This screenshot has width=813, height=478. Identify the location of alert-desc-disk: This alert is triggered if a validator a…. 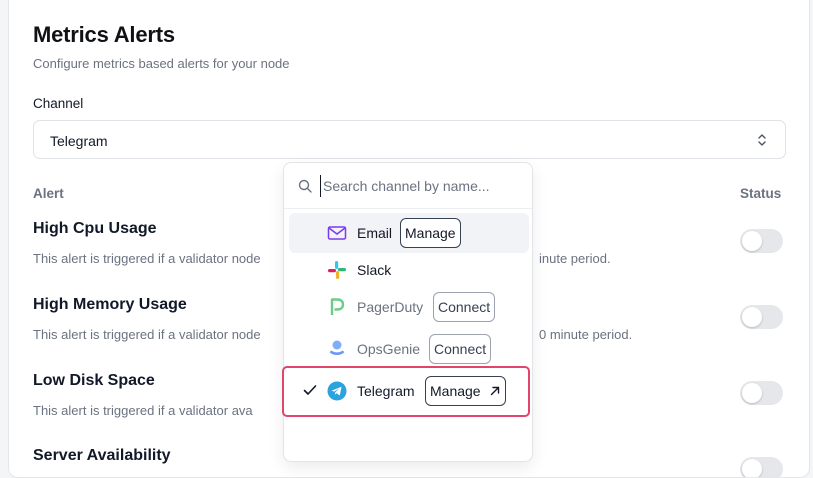
(143, 410).